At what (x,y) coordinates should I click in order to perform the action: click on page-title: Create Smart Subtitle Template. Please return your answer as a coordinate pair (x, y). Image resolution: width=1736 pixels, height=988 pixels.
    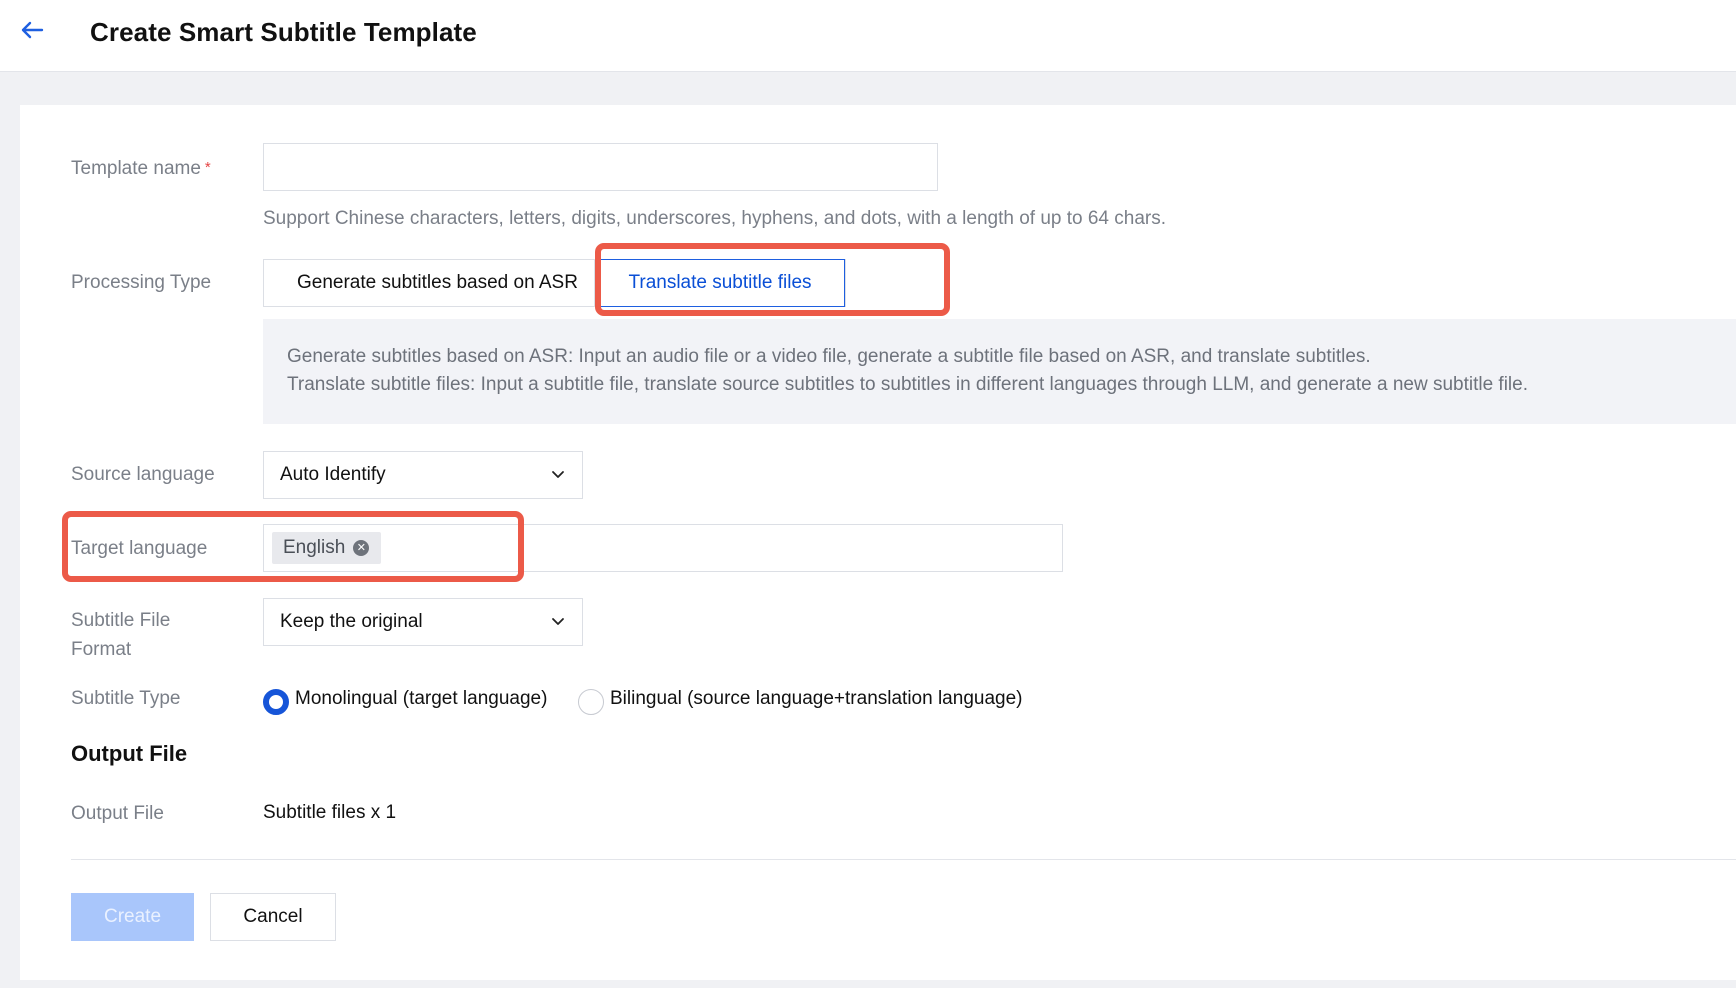
    Looking at the image, I should click on (283, 32).